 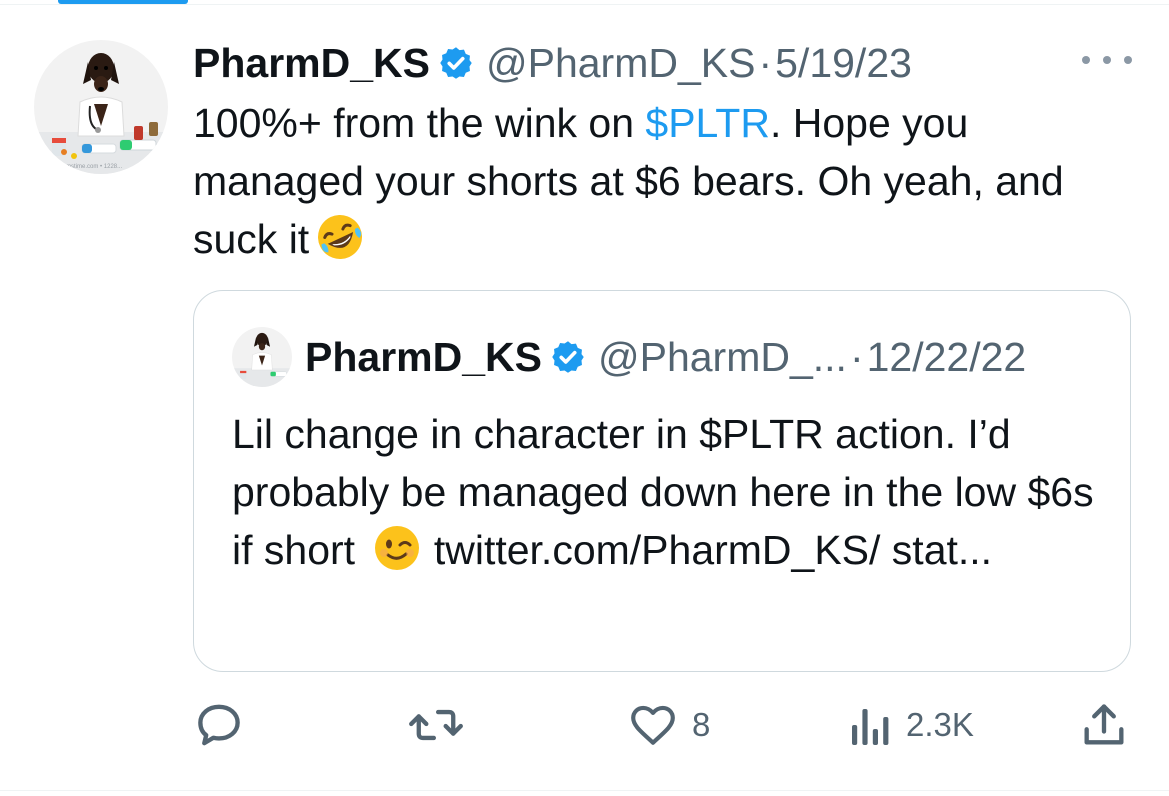 I want to click on tweet-header: PharmD_KS @PharmD_KS · 5/19/23, so click(x=552, y=63).